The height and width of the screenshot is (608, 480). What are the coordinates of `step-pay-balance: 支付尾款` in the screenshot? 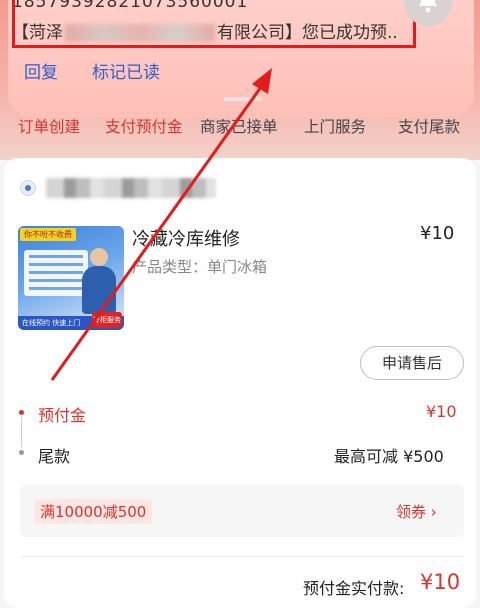 It's located at (429, 127).